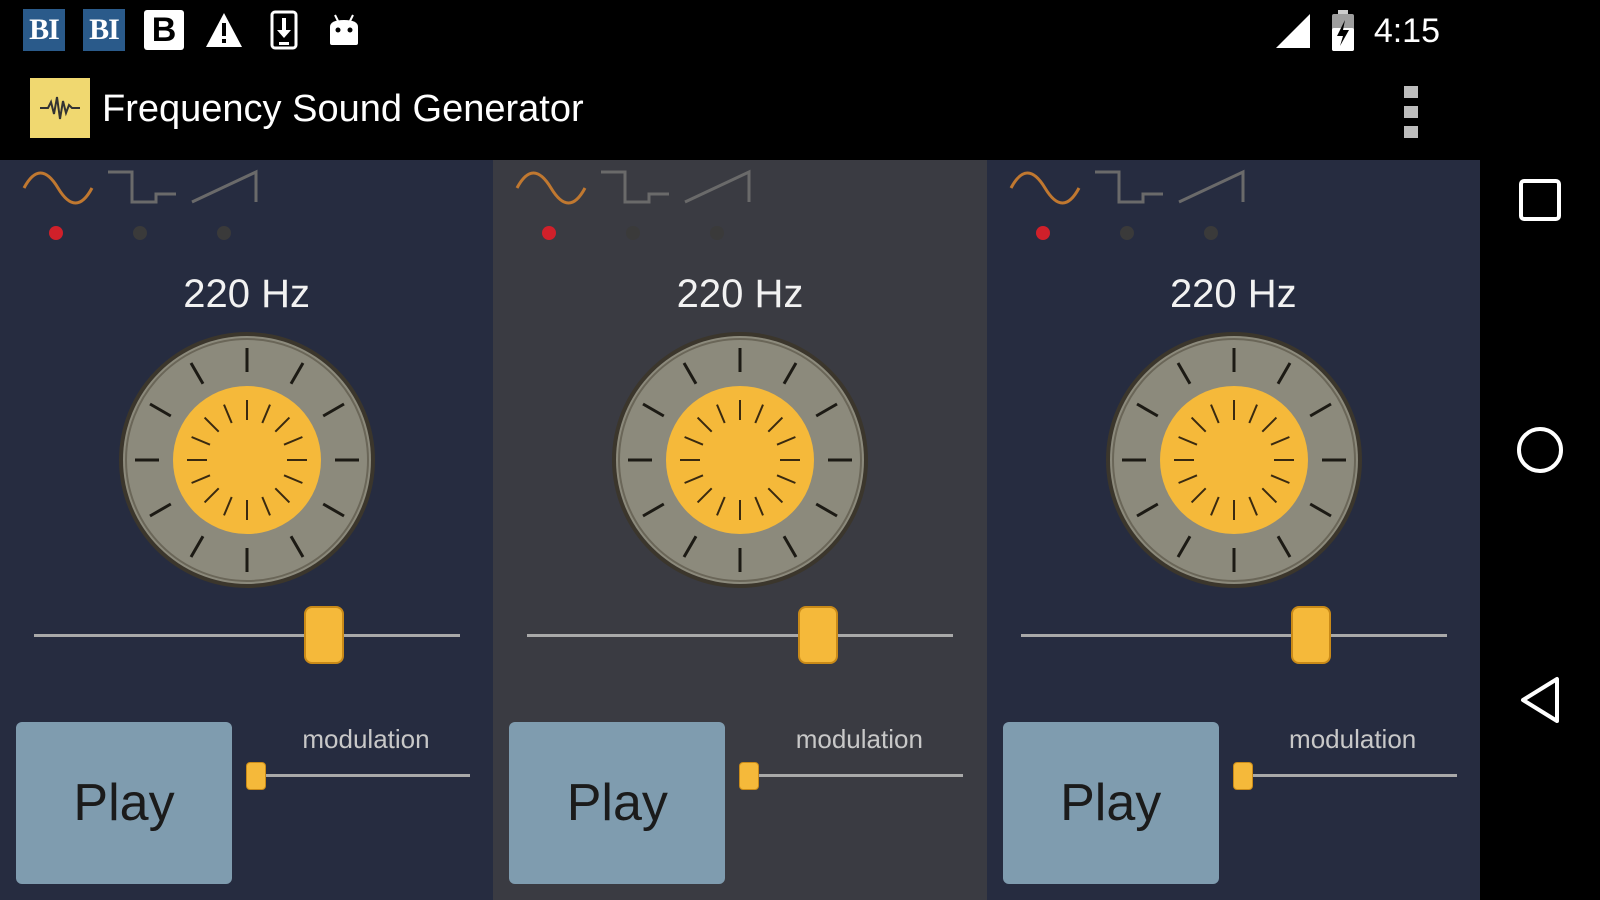 The height and width of the screenshot is (900, 1600). I want to click on android-debug-icon, so click(344, 30).